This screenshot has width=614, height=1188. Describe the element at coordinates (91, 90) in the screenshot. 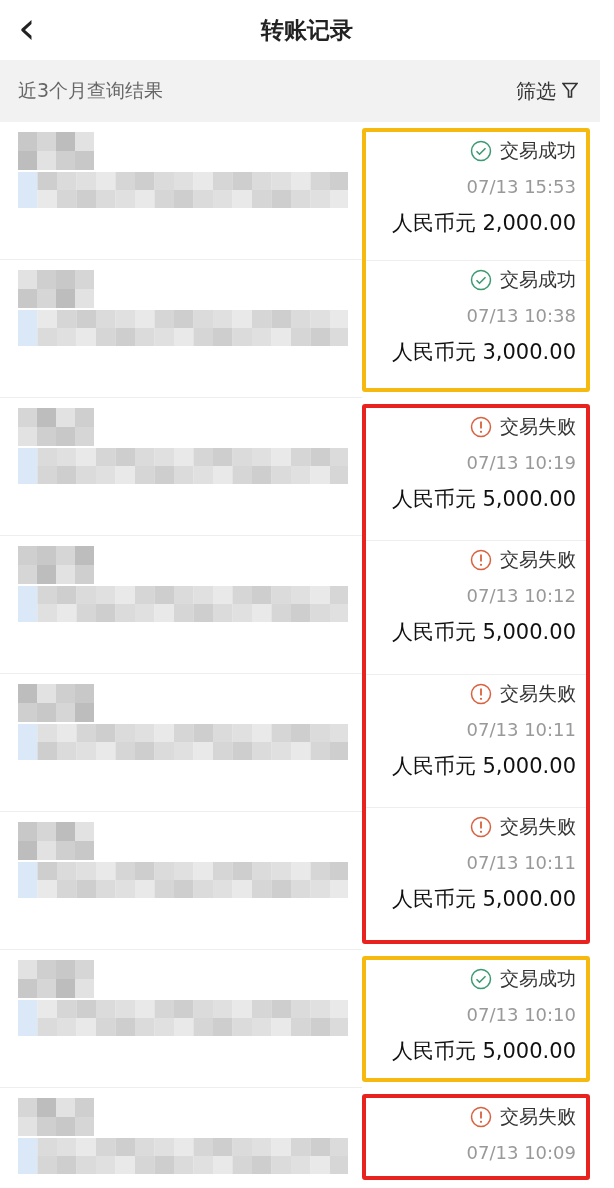

I see `result-summary: 近3个月查询结果` at that location.